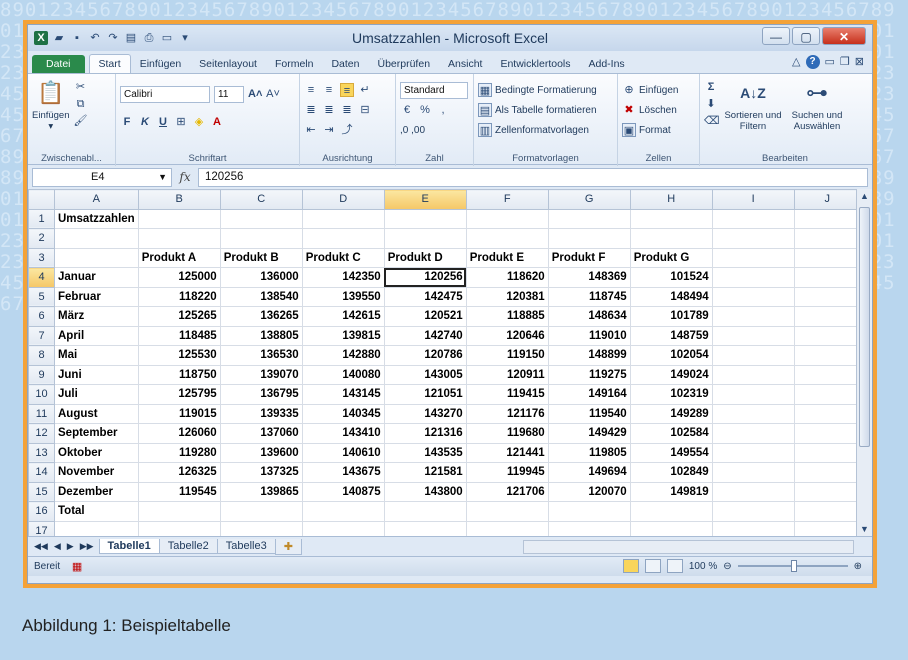  Describe the element at coordinates (41, 218) in the screenshot. I see `row-header: 1` at that location.